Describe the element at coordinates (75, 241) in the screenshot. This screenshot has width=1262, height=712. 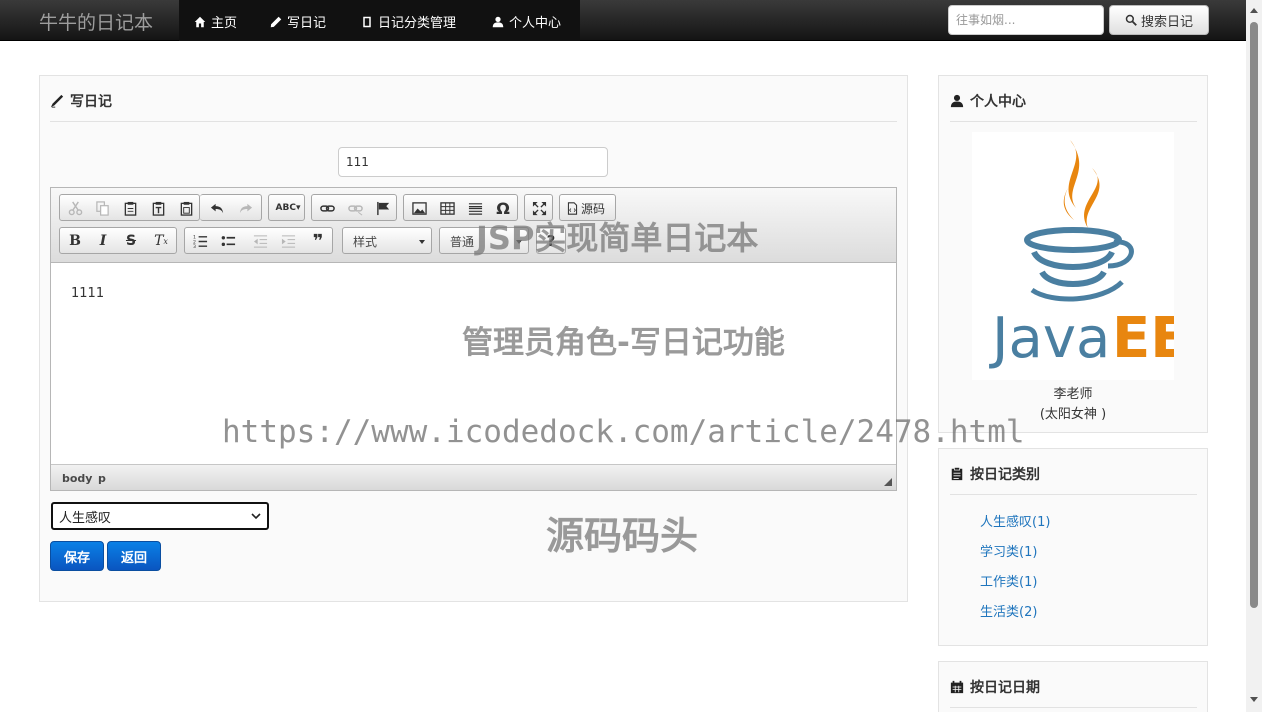
I see `bold-icon: B` at that location.